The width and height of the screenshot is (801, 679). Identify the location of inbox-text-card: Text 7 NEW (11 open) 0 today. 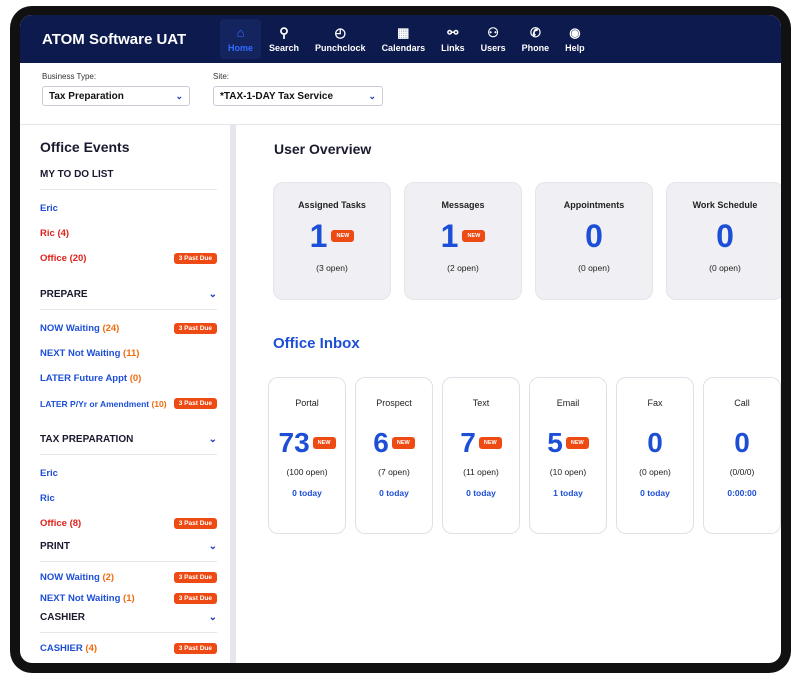
(481, 455).